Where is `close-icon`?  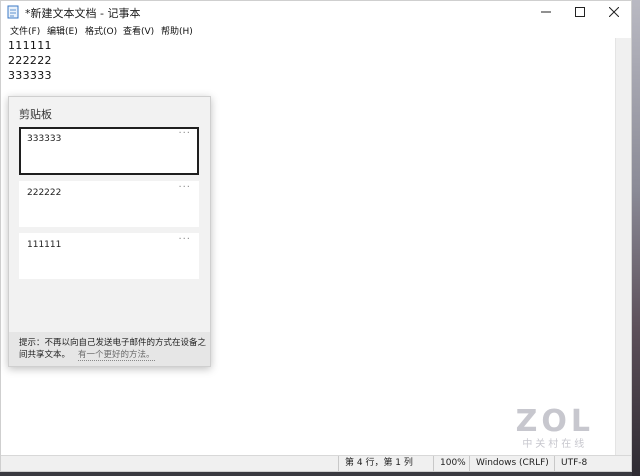
close-icon is located at coordinates (614, 12).